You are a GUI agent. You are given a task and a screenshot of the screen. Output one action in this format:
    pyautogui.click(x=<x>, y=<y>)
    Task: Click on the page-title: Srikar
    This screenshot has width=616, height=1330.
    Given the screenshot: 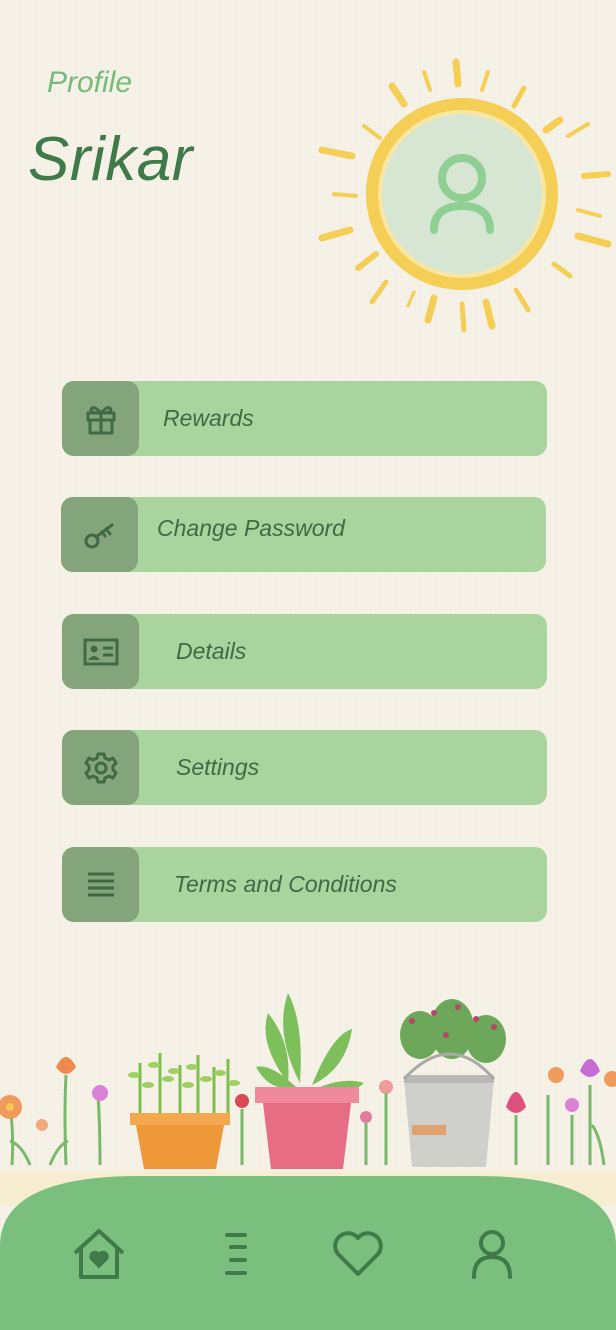 What is the action you would take?
    pyautogui.click(x=110, y=159)
    